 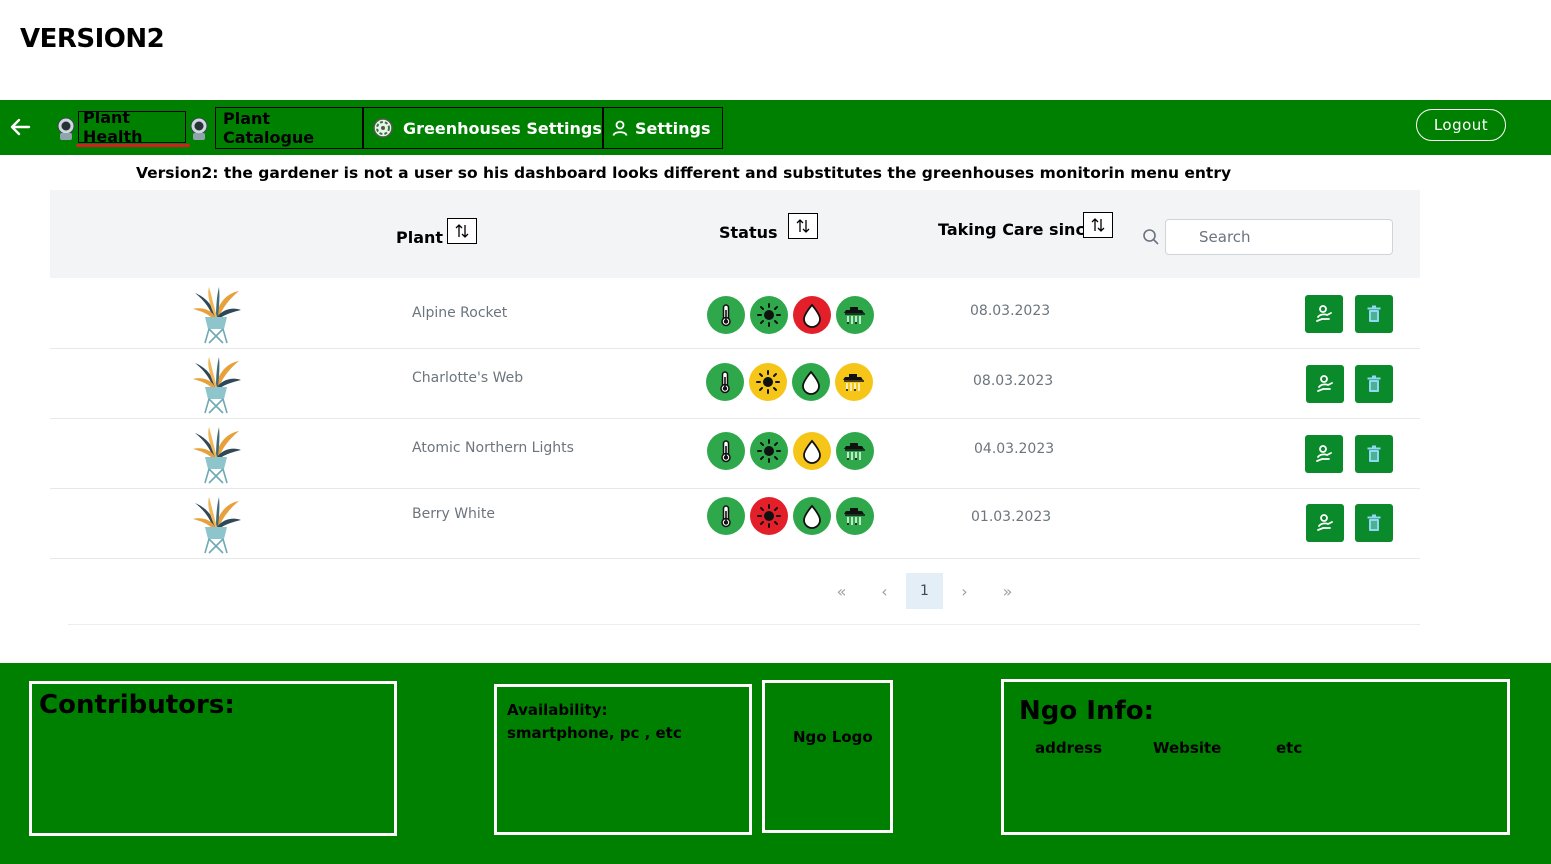 I want to click on nav-plant-catalogue: Plant Catalogue, so click(x=289, y=128).